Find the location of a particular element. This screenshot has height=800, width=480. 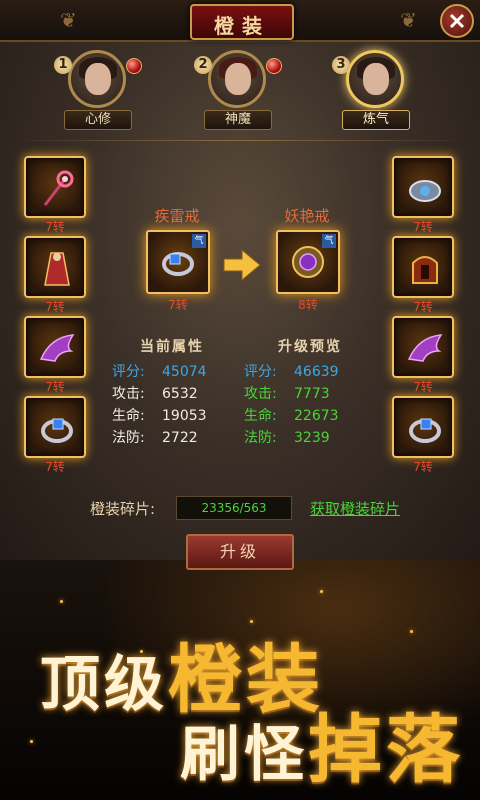

shard-count: 23356/563 is located at coordinates (234, 508).